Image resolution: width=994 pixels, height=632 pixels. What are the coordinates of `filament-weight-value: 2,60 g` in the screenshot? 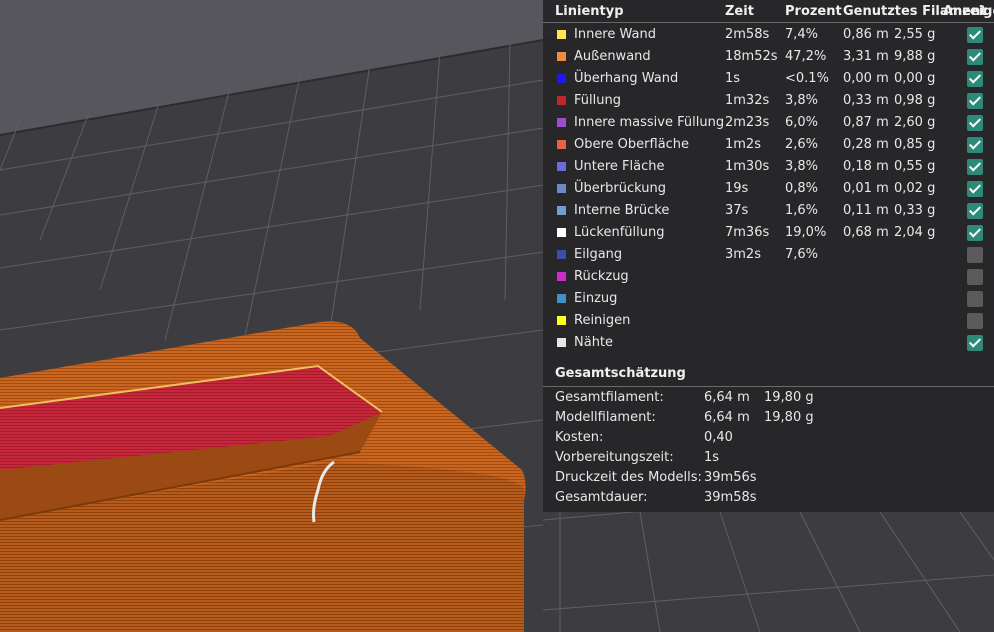 It's located at (915, 122).